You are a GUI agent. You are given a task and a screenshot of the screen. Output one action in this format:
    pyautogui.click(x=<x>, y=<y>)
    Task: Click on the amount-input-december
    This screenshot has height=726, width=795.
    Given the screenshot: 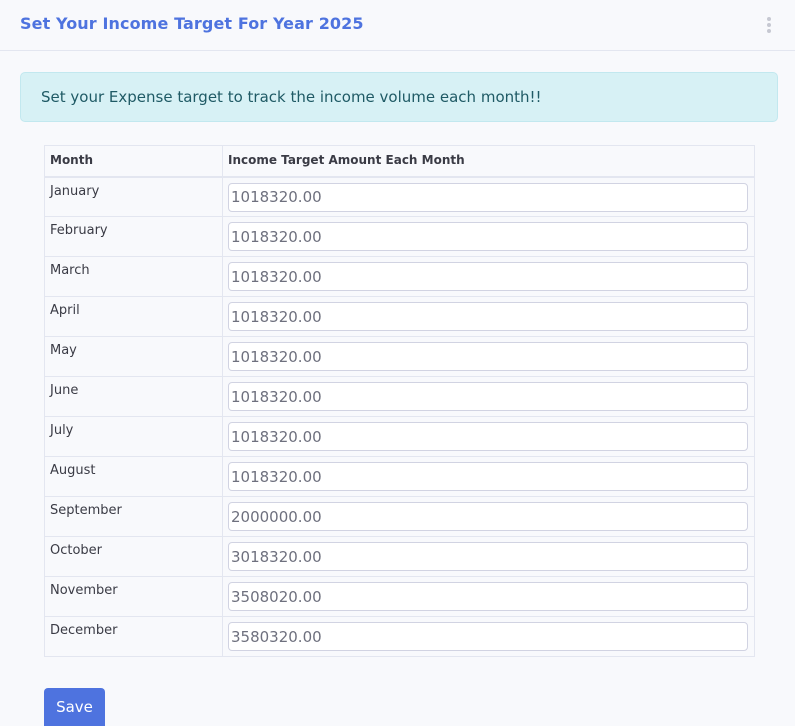 What is the action you would take?
    pyautogui.click(x=488, y=636)
    